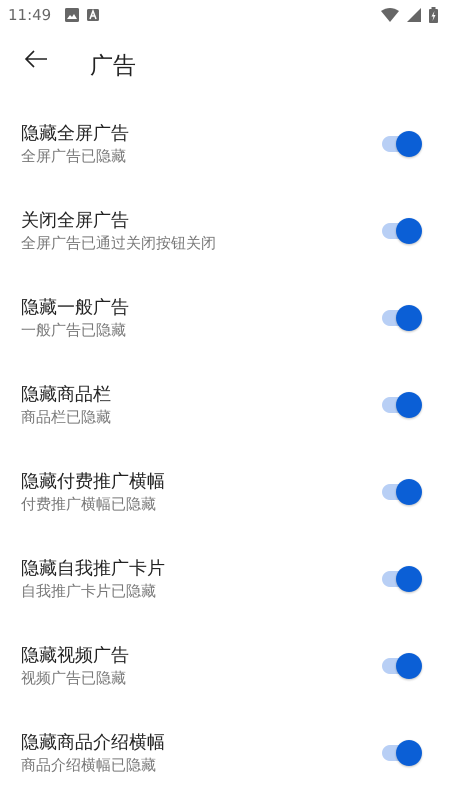 Image resolution: width=450 pixels, height=800 pixels. What do you see at coordinates (89, 504) in the screenshot?
I see `setting-subtitle: 付费推广横幅已隐藏` at bounding box center [89, 504].